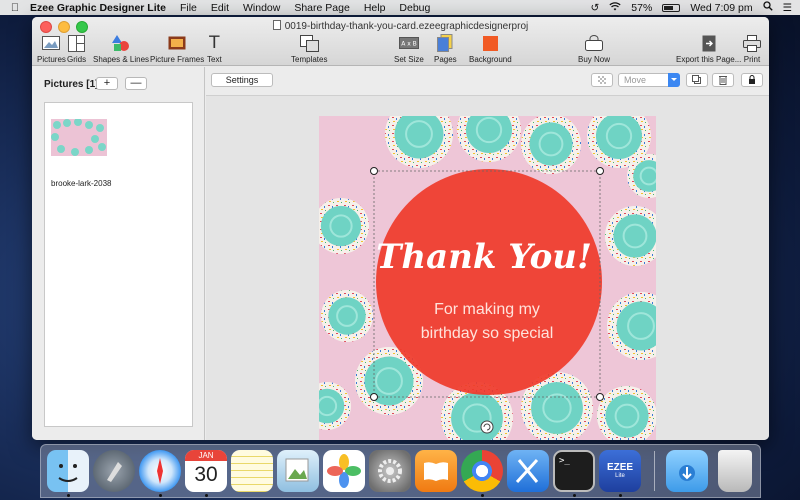  I want to click on pages-icon, so click(445, 43).